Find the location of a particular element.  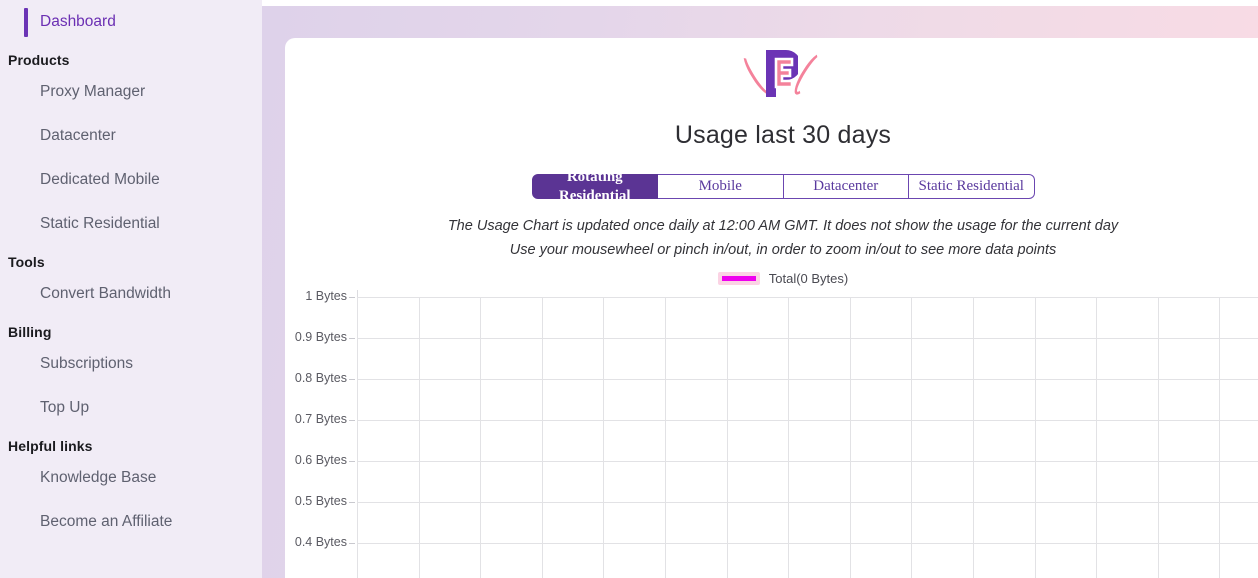

sidebar-item-convert-bandwidth: Convert Bandwidth is located at coordinates (131, 294).